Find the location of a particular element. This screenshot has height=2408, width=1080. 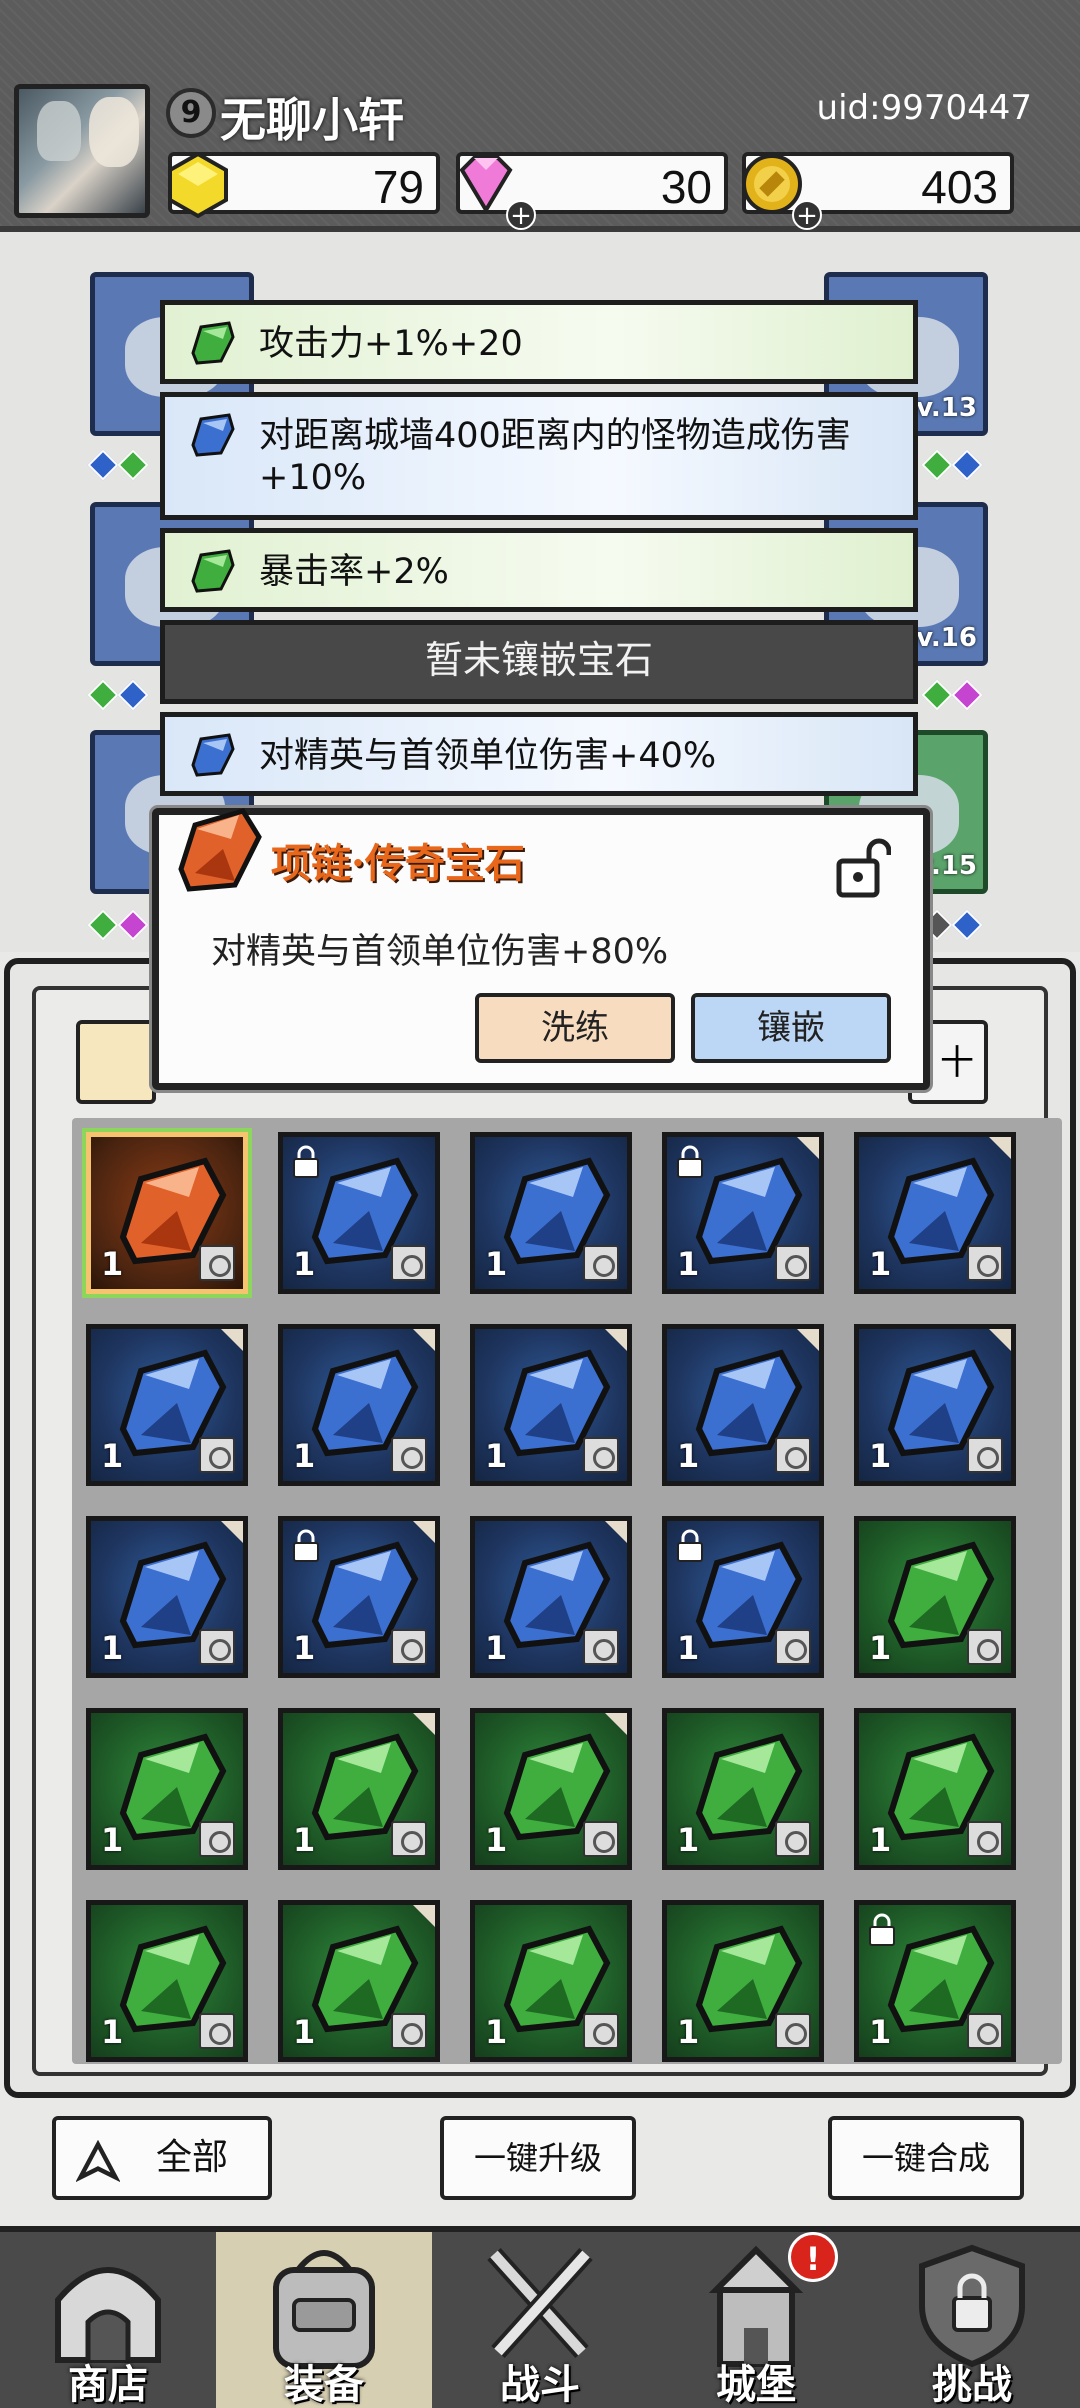

nav-challenge: 挑战 is located at coordinates (972, 2320).